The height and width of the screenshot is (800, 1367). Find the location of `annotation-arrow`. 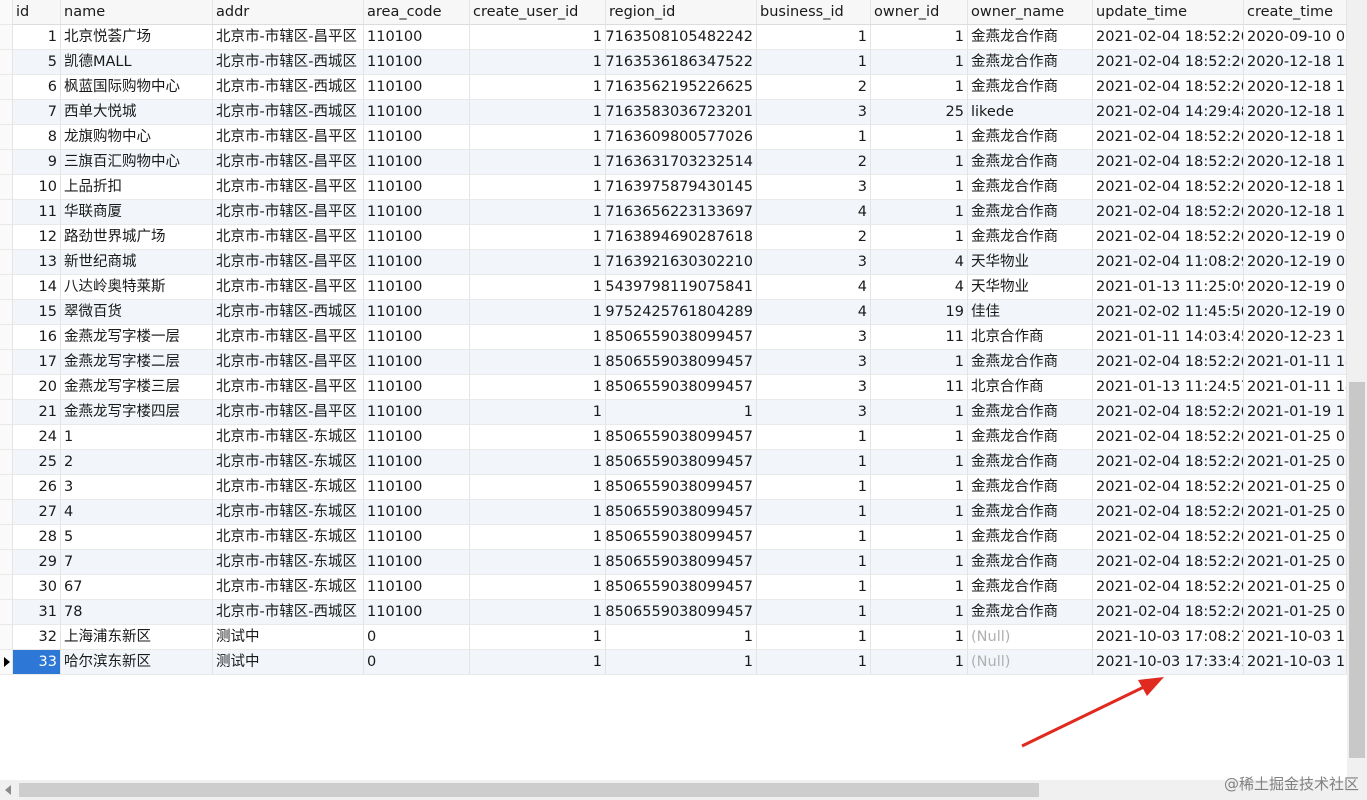

annotation-arrow is located at coordinates (1092, 712).